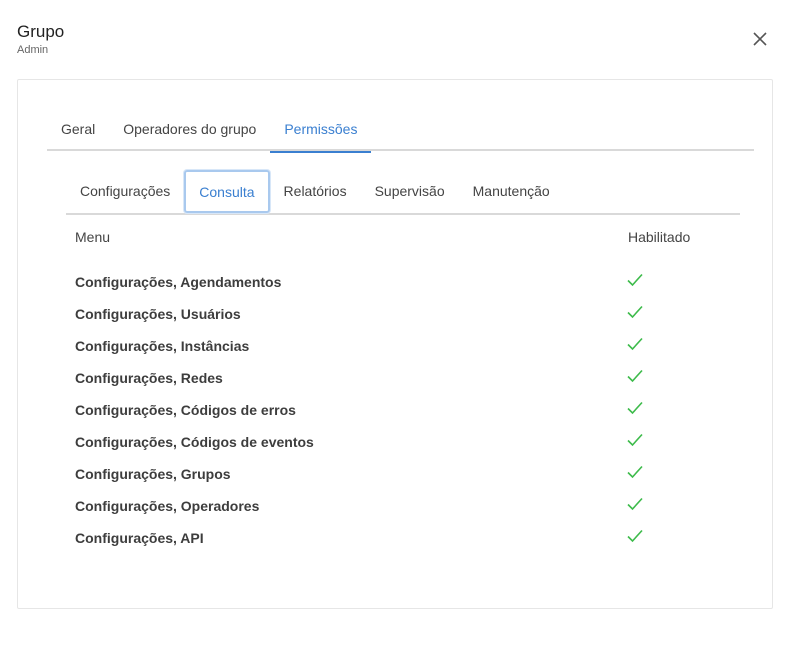  I want to click on close-button, so click(760, 39).